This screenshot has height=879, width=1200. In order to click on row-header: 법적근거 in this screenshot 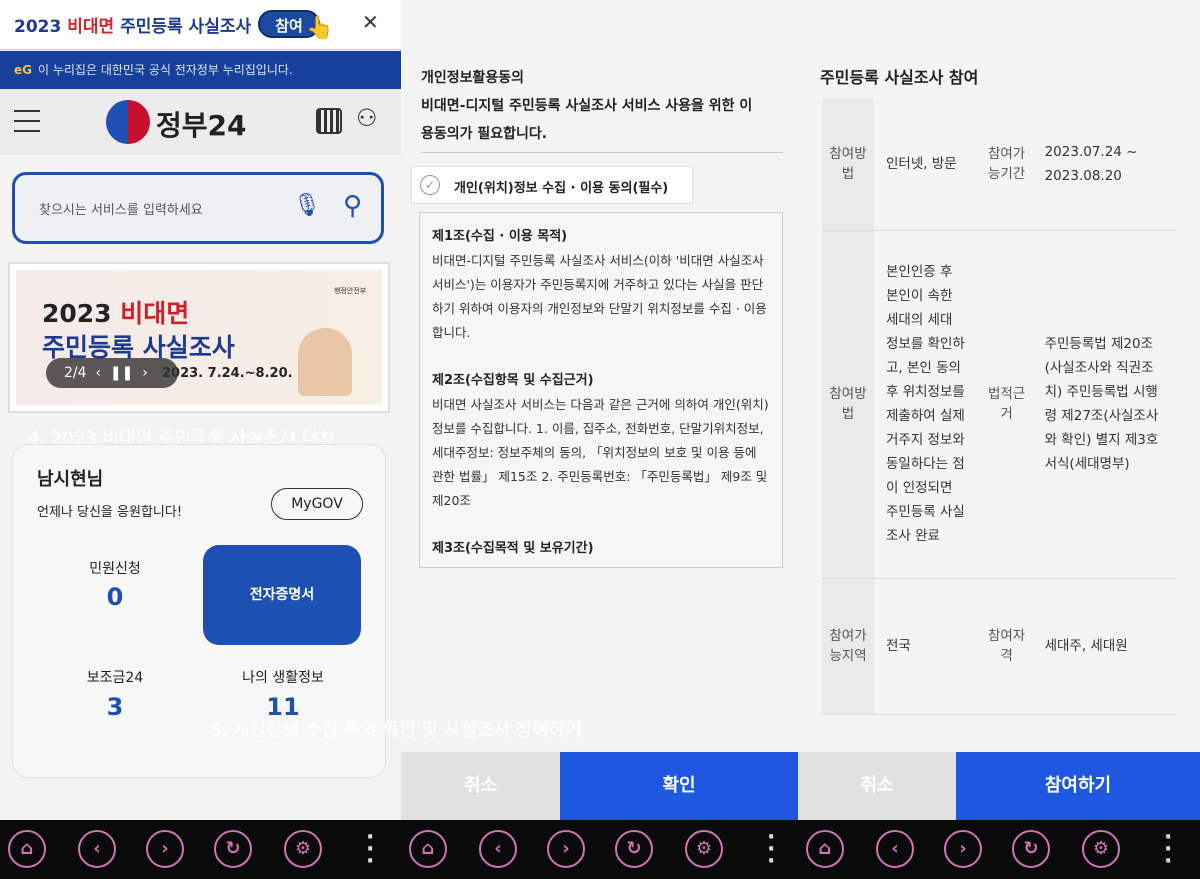, I will do `click(1006, 404)`.